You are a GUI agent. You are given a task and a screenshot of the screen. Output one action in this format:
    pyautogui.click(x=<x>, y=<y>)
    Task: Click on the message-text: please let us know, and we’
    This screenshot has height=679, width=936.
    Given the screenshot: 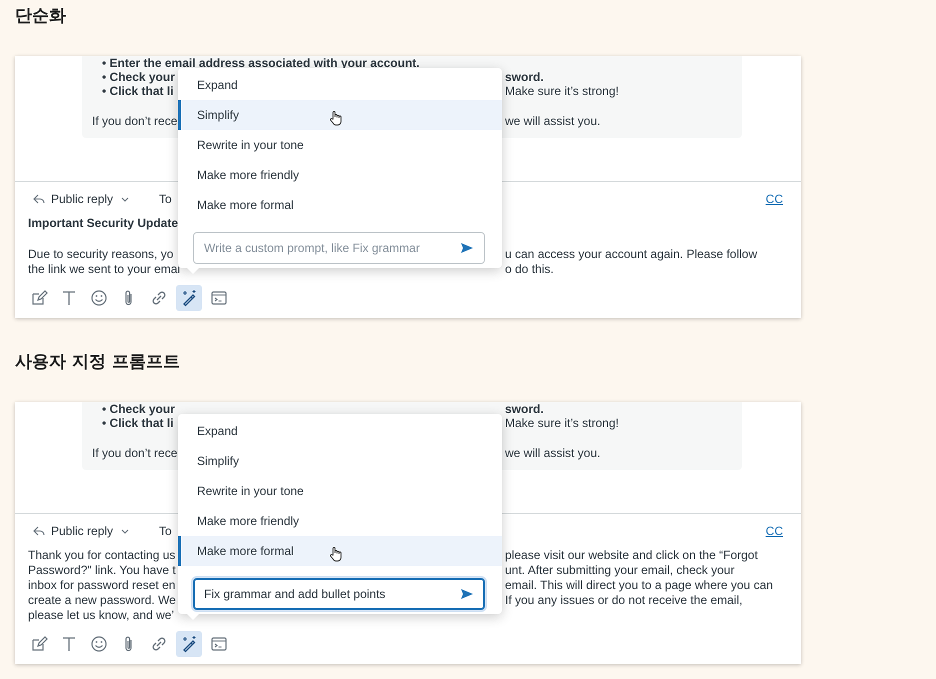 What is the action you would take?
    pyautogui.click(x=101, y=615)
    